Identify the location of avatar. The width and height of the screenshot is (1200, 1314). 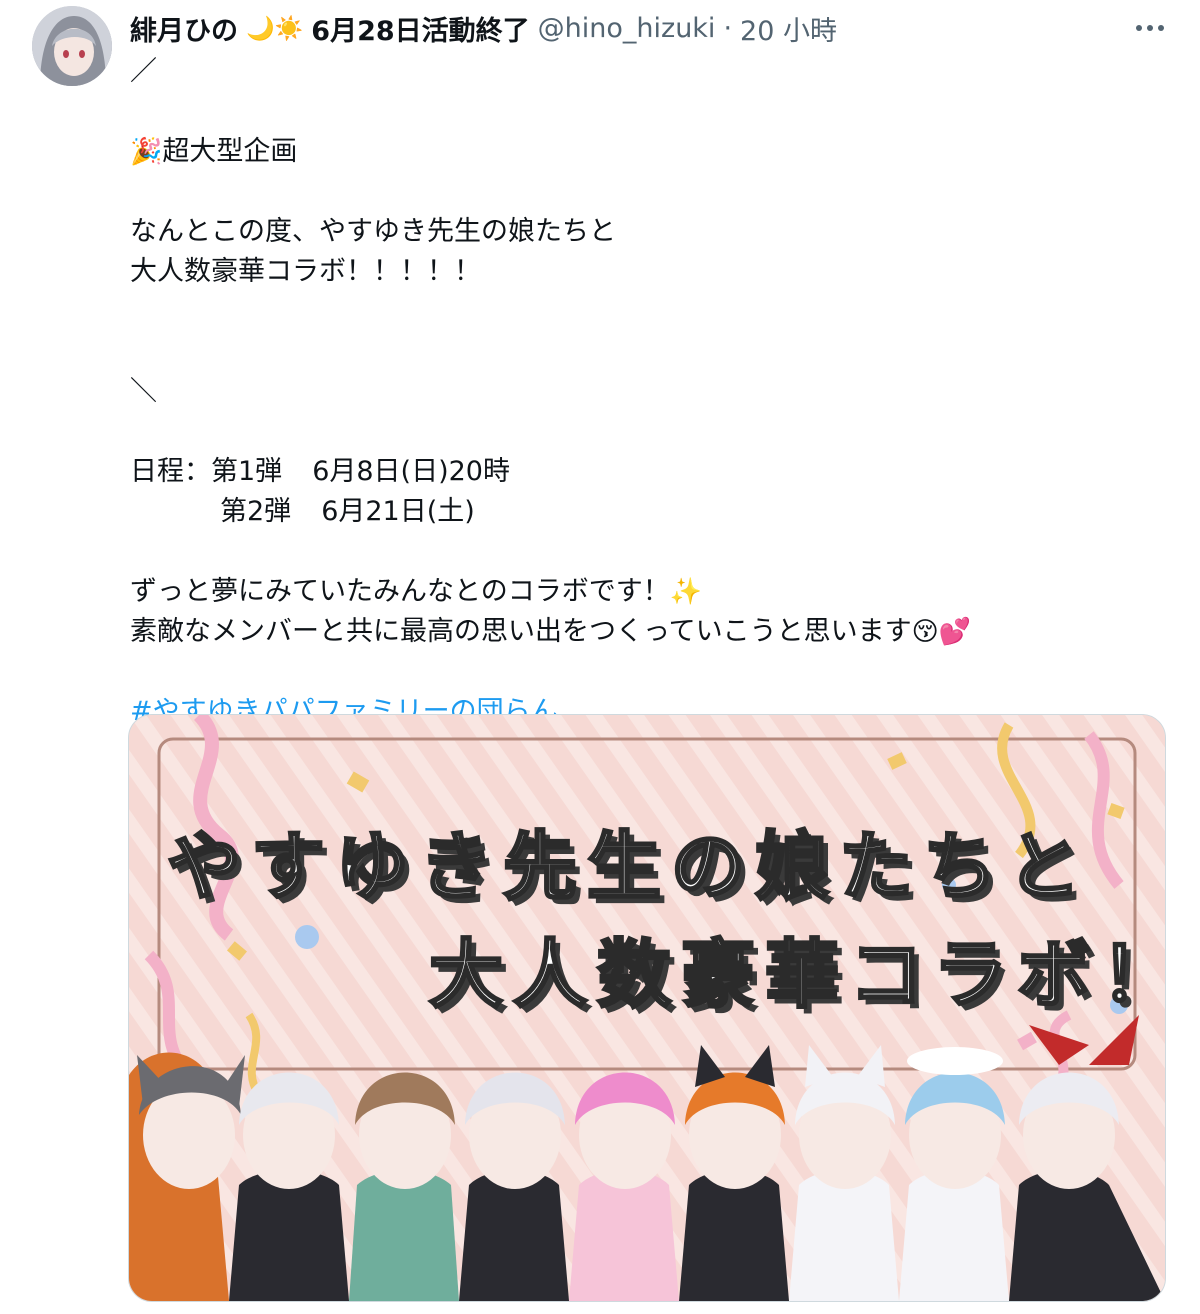
(72, 46).